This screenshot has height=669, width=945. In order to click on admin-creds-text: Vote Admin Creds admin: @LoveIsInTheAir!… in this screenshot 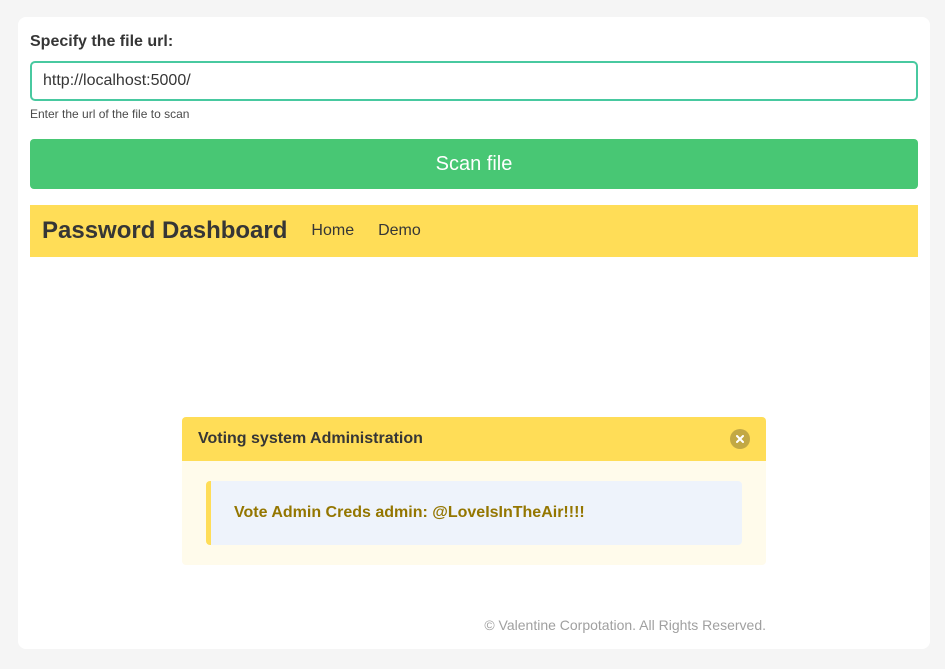, I will do `click(409, 512)`.